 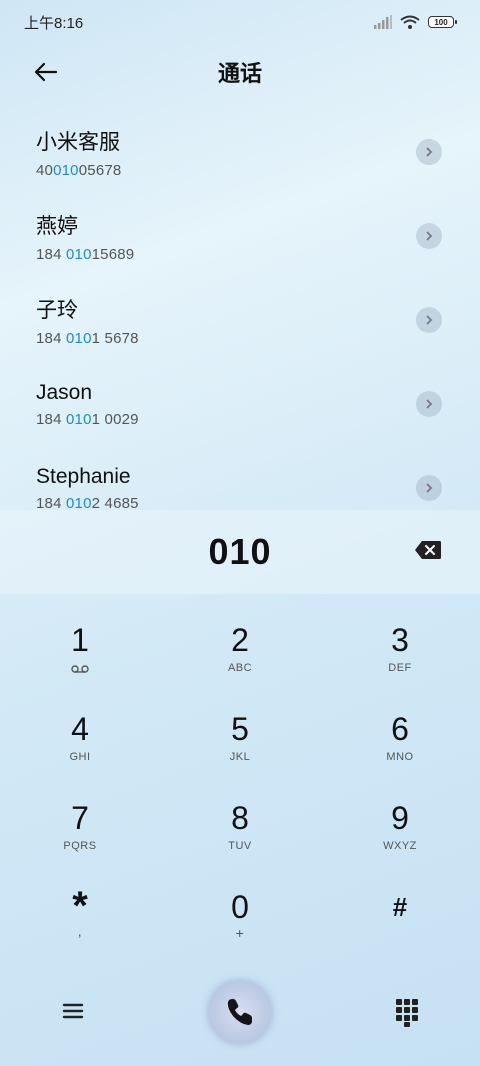 I want to click on key-star: * ,, so click(x=80, y=911).